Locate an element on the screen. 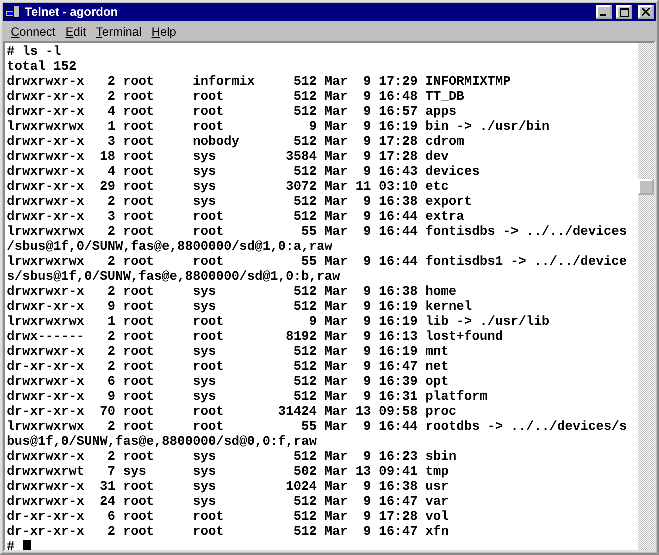 The image size is (659, 555). terminal-line: total 152 is located at coordinates (42, 66).